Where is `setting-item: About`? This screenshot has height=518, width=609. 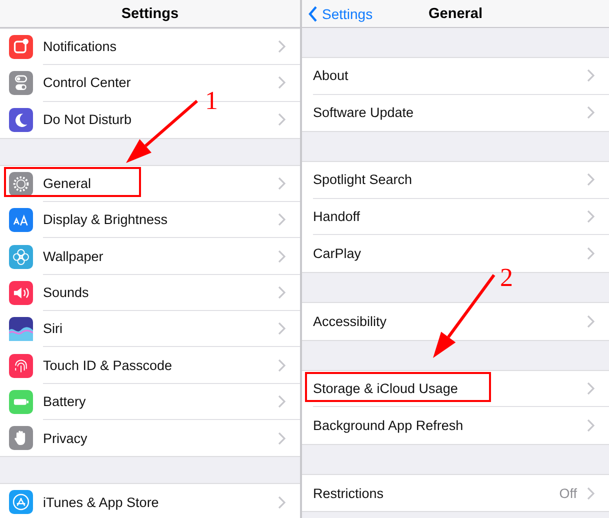 setting-item: About is located at coordinates (450, 76).